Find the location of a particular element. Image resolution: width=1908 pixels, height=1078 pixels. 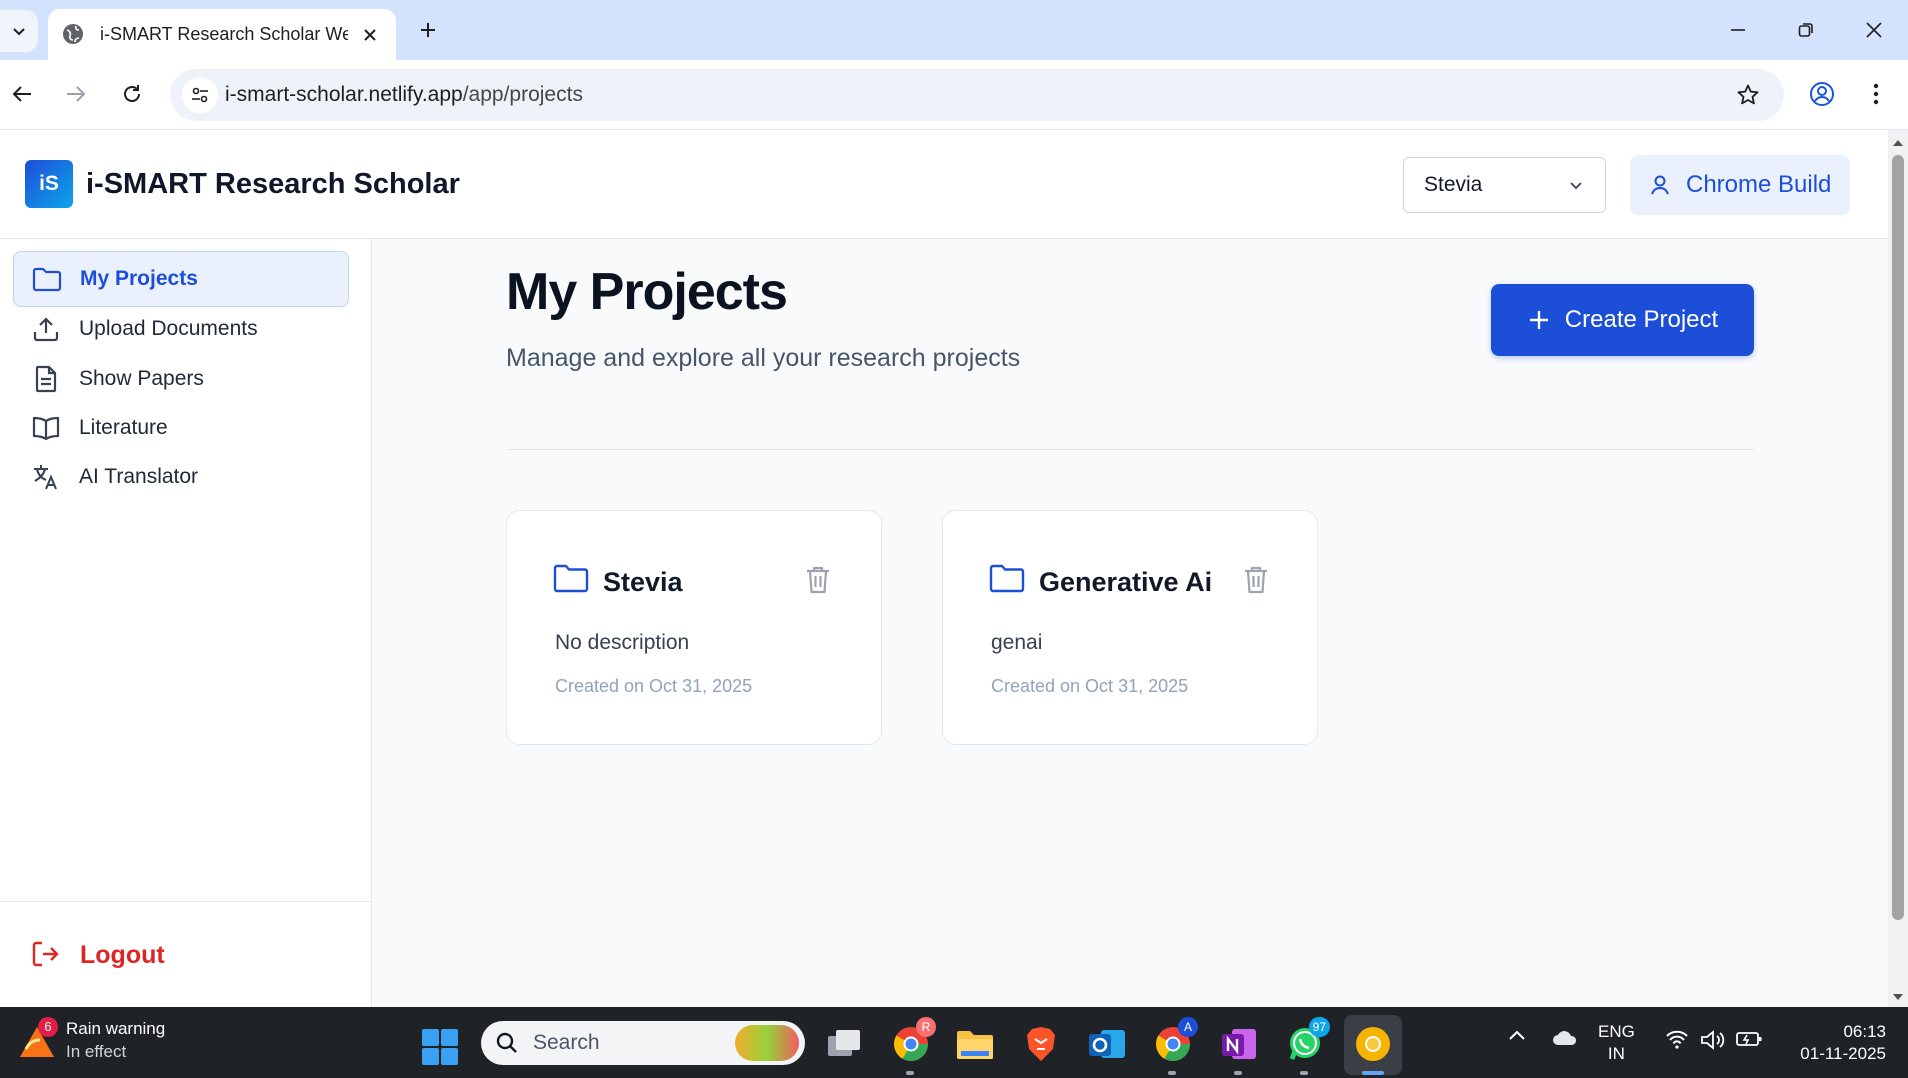

bookmark-star-icon is located at coordinates (1748, 95).